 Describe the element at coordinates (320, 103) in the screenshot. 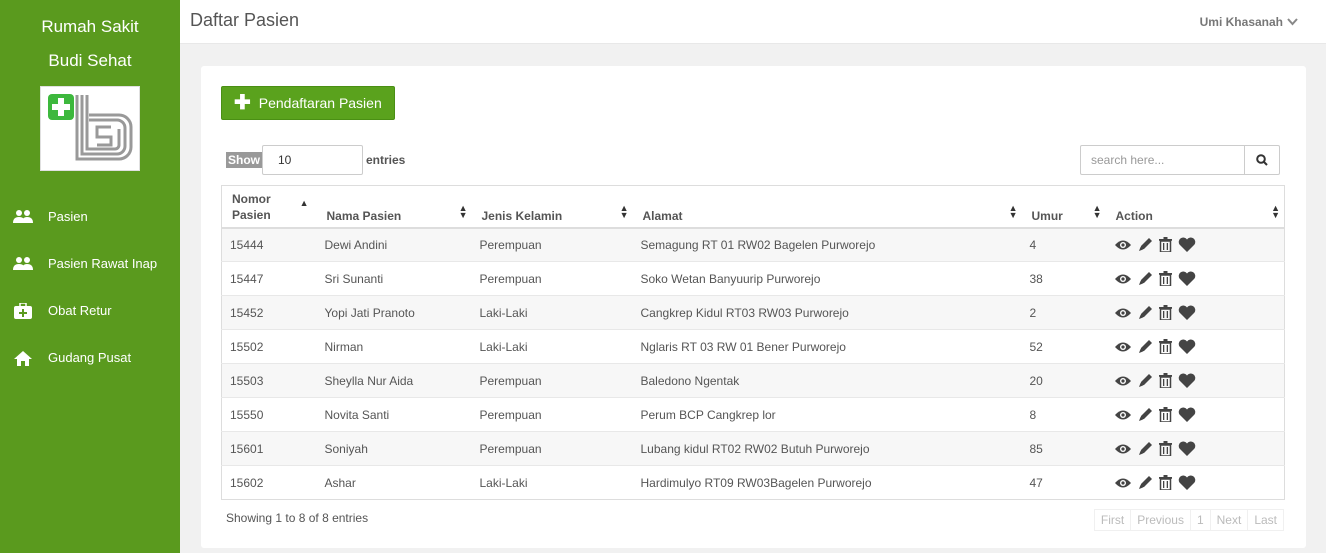

I see `add-patient-label: Pendaftaran Pasien` at that location.